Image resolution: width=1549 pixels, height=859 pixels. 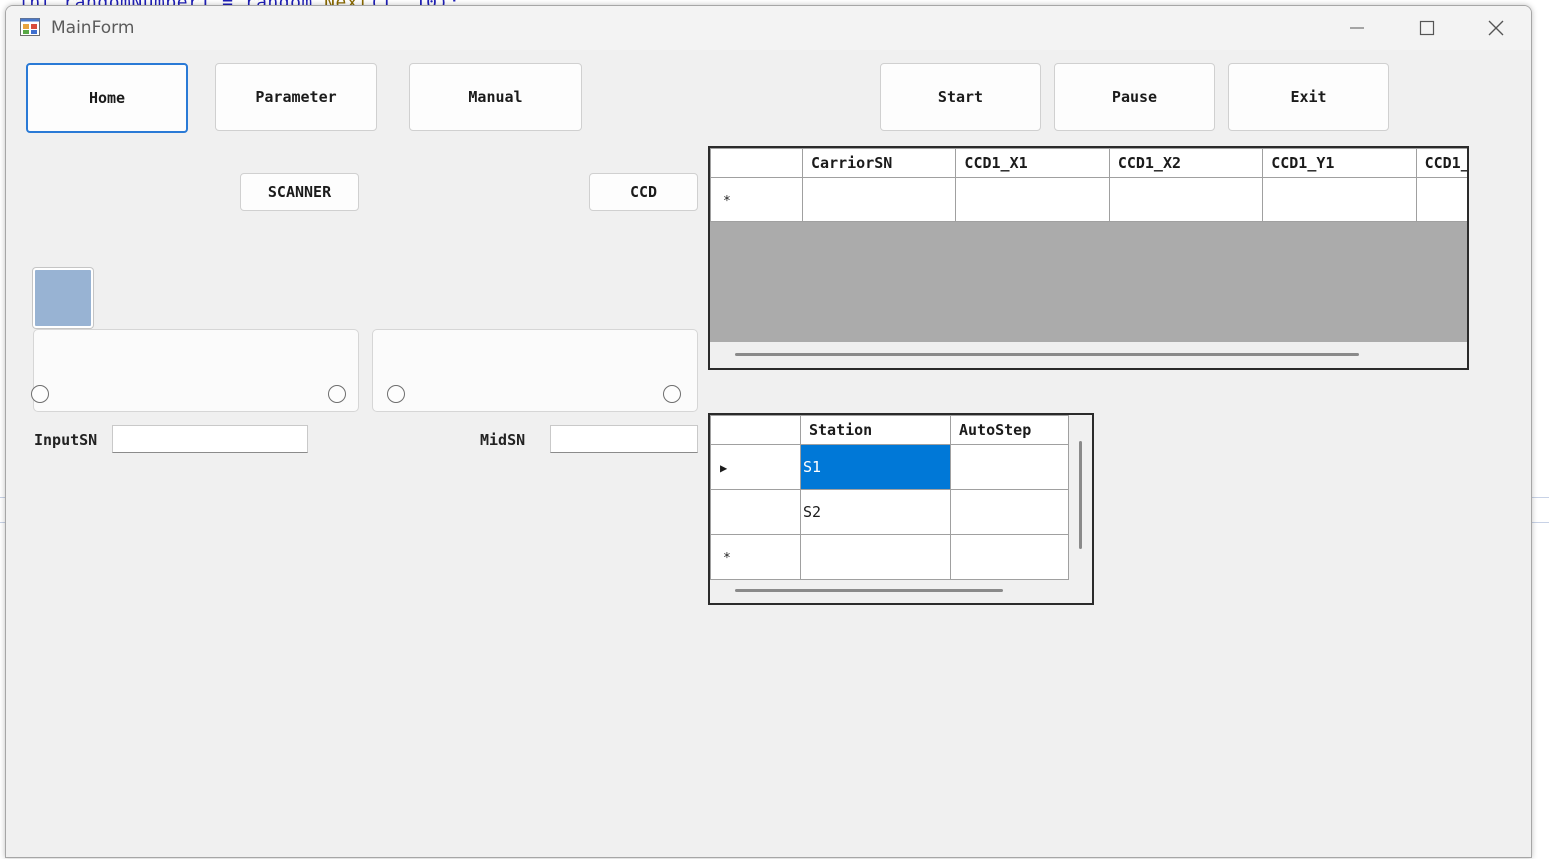 I want to click on maximize-icon, so click(x=1427, y=28).